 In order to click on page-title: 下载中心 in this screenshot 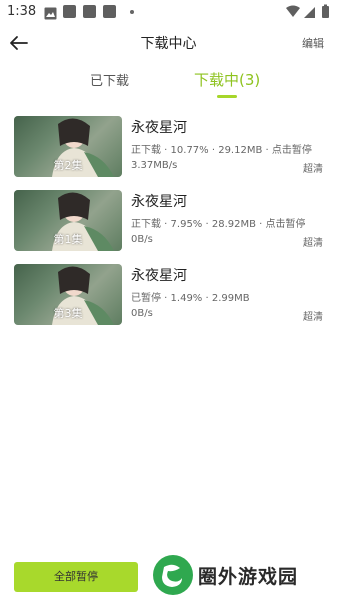, I will do `click(168, 44)`.